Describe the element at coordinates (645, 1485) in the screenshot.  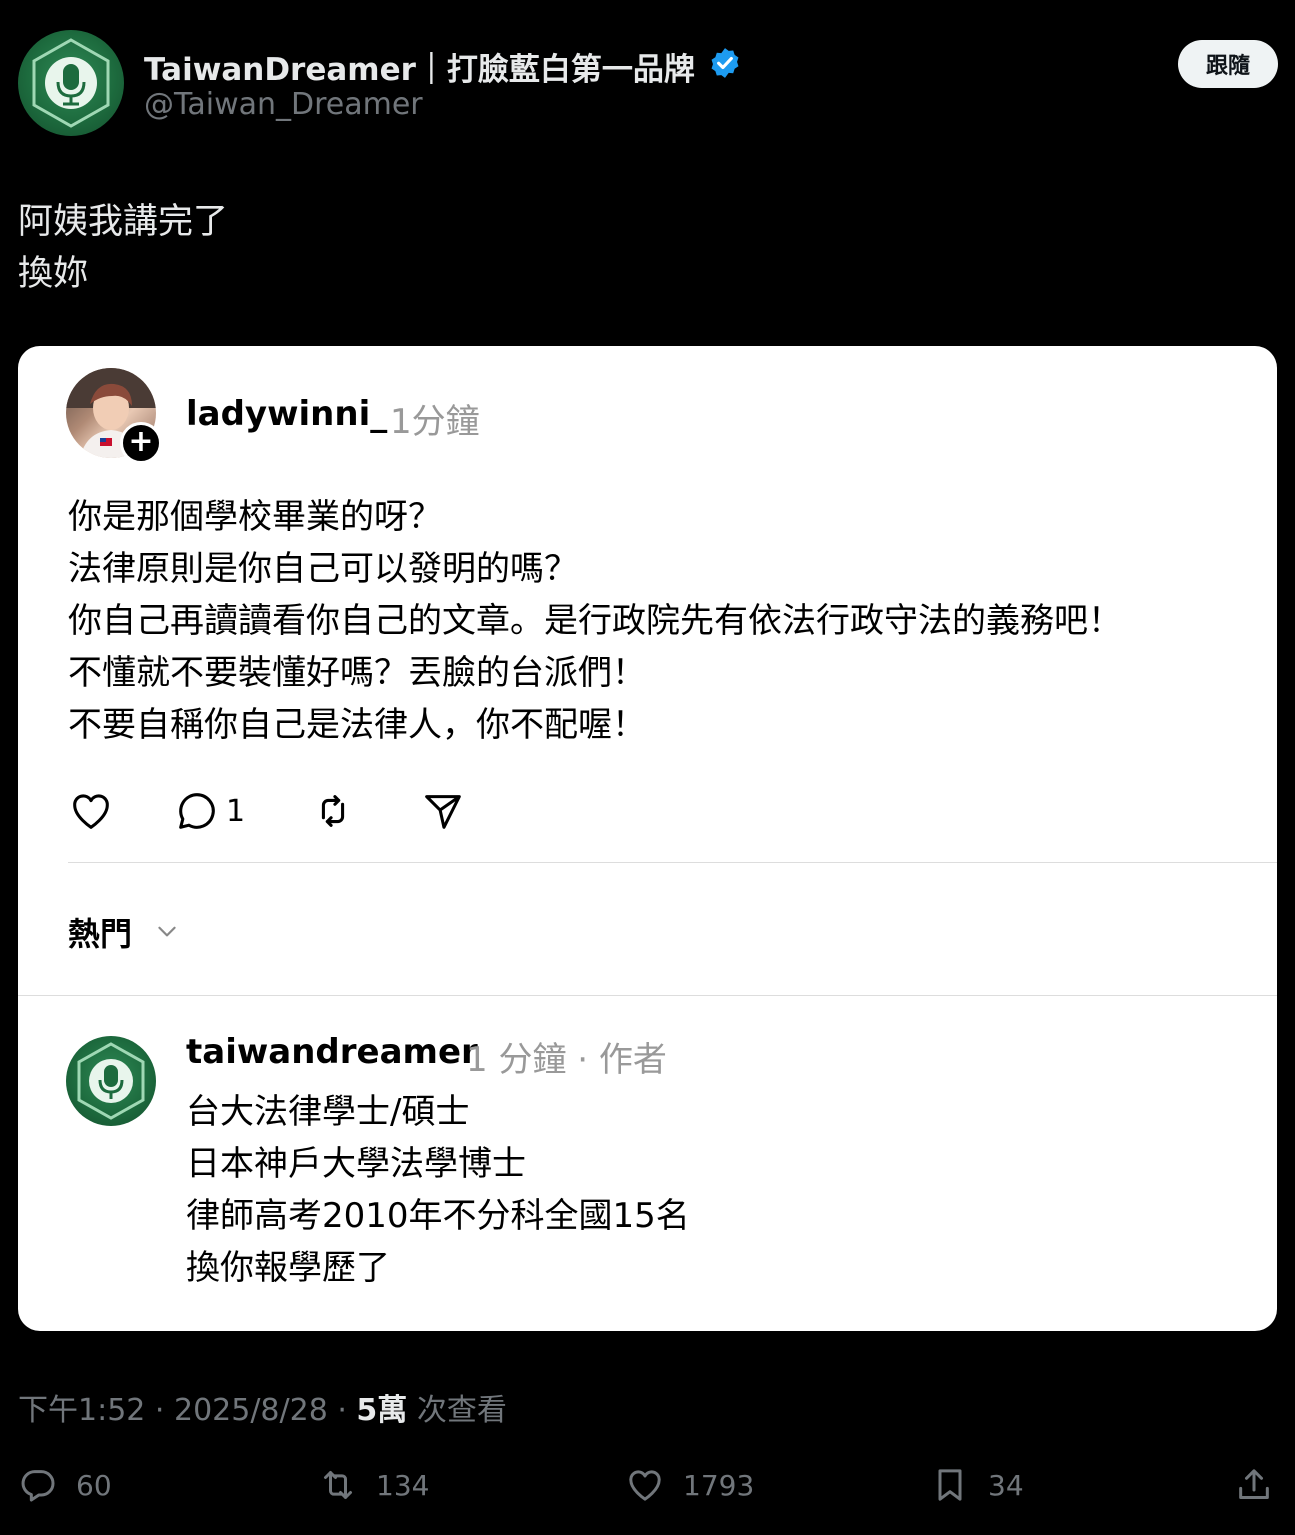
I see `heart-icon` at that location.